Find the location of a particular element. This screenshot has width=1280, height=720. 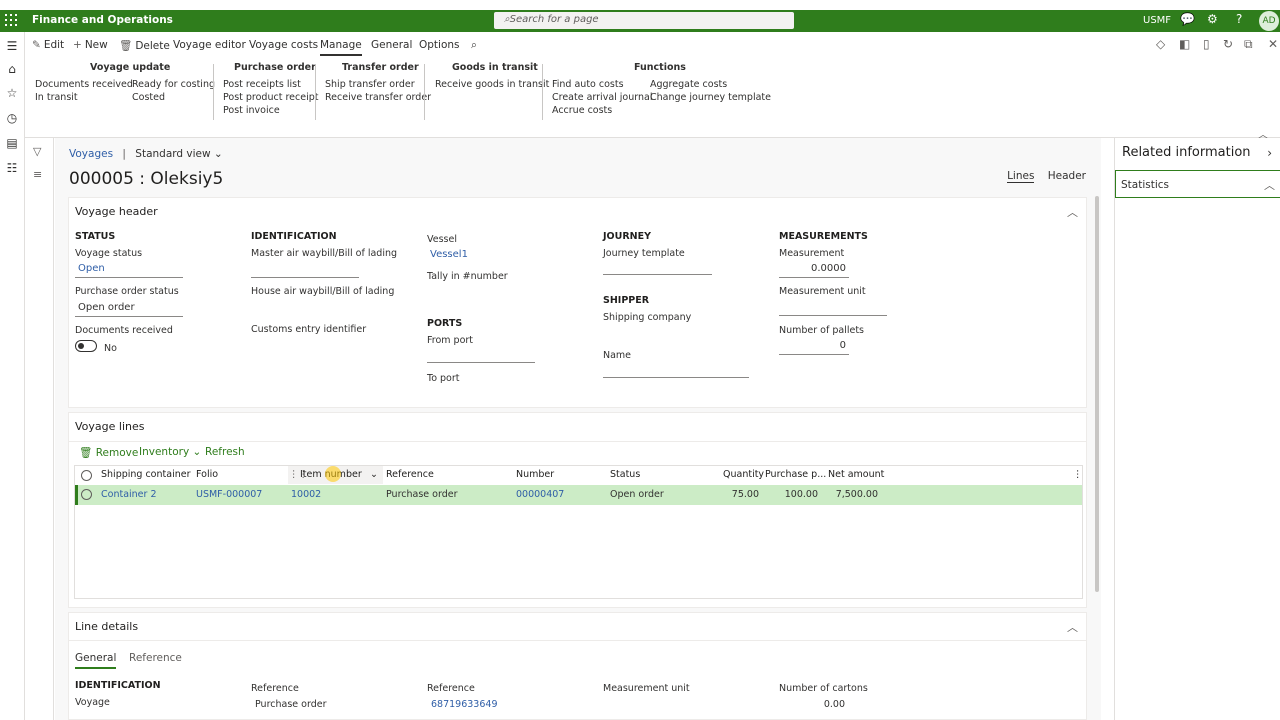

receive-goods-in-transit-button: Receive goods in transit is located at coordinates (492, 84).